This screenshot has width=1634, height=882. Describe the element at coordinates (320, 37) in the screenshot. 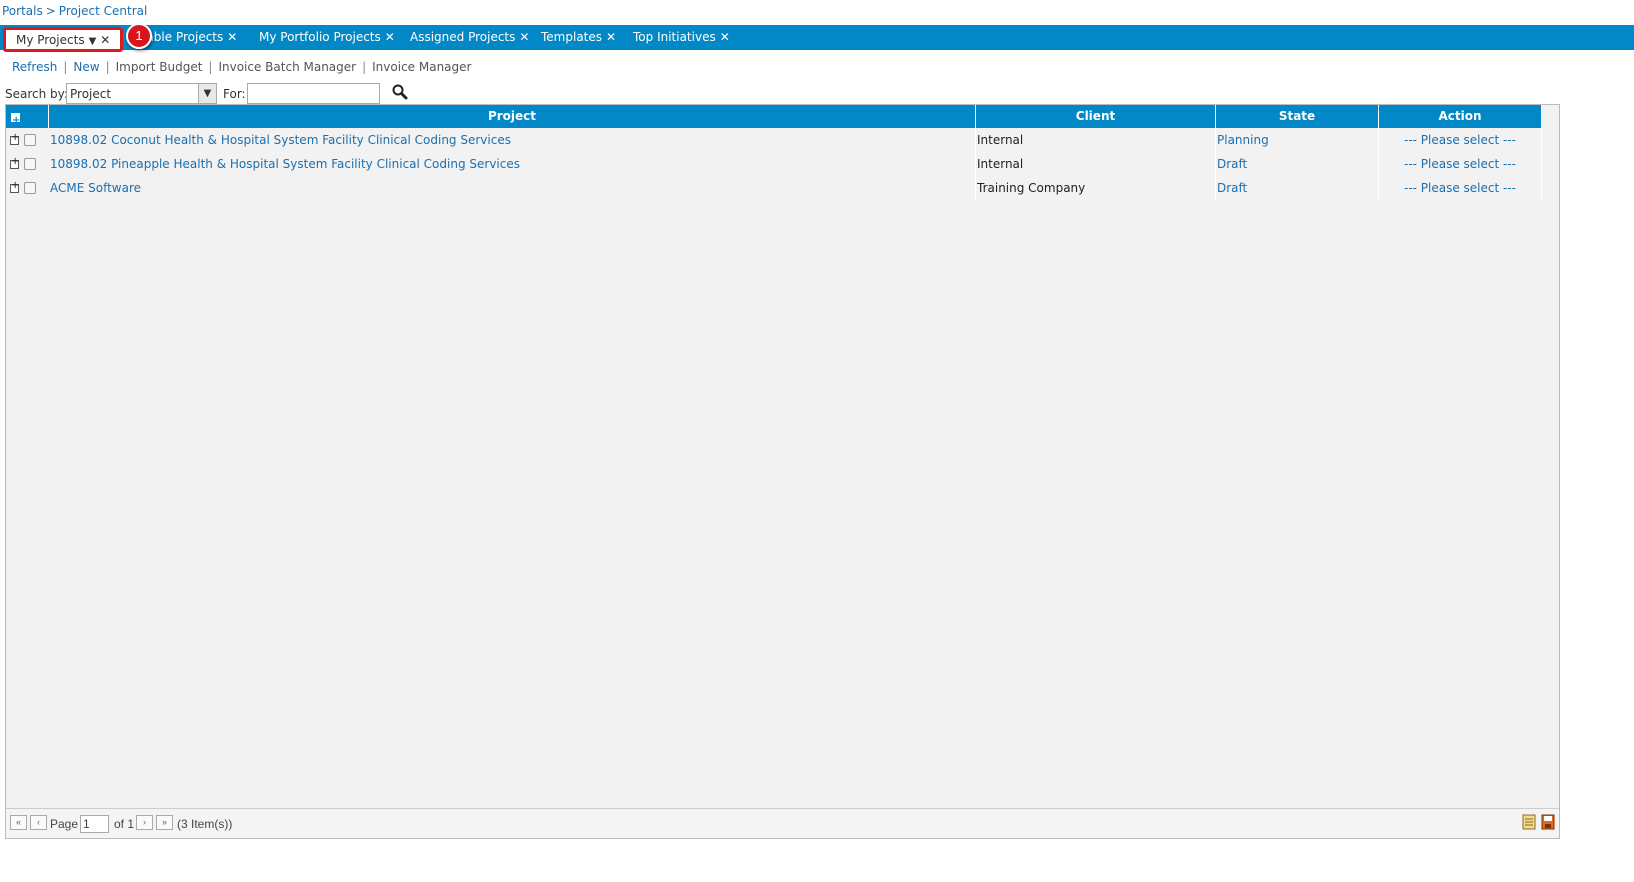

I see `tab-label: My Portfolio Projects` at that location.